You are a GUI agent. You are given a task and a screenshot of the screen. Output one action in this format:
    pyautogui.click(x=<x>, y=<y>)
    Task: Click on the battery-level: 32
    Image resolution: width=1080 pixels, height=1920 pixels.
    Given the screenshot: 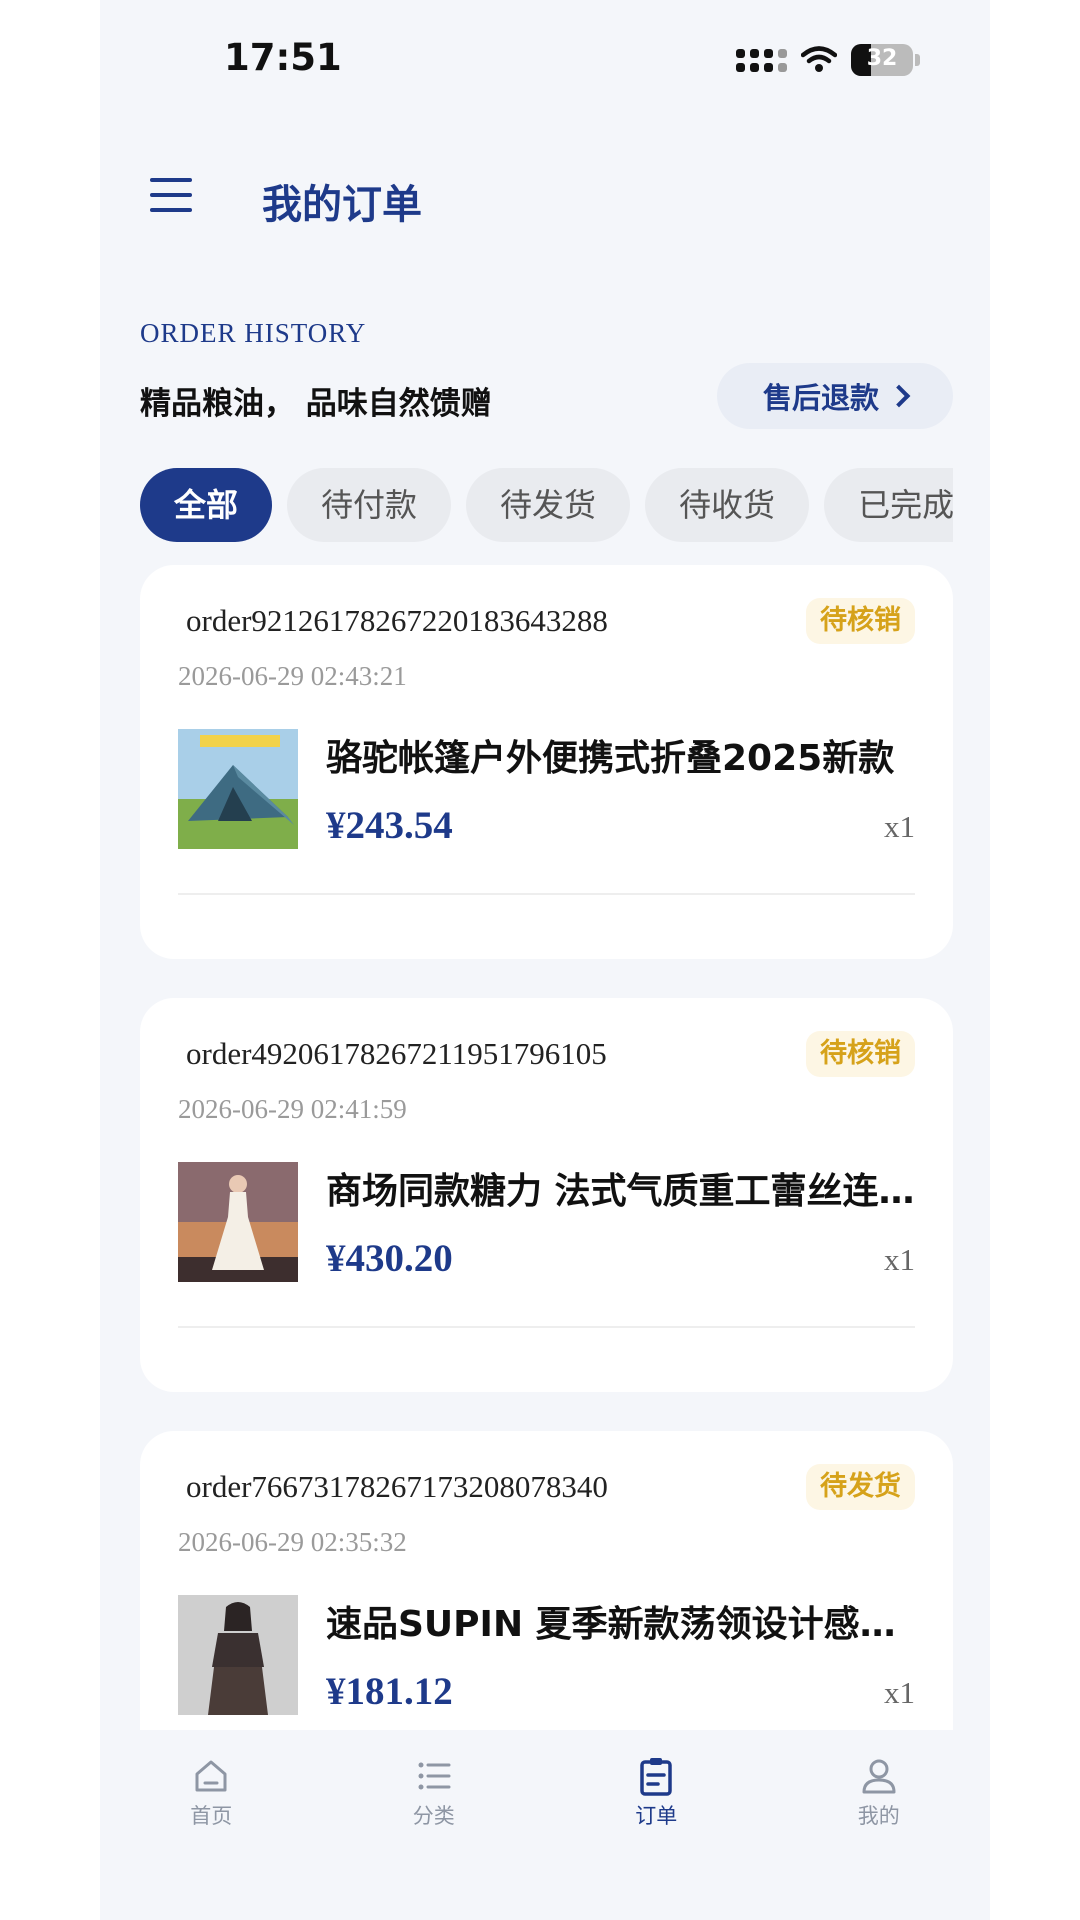 What is the action you would take?
    pyautogui.click(x=882, y=58)
    